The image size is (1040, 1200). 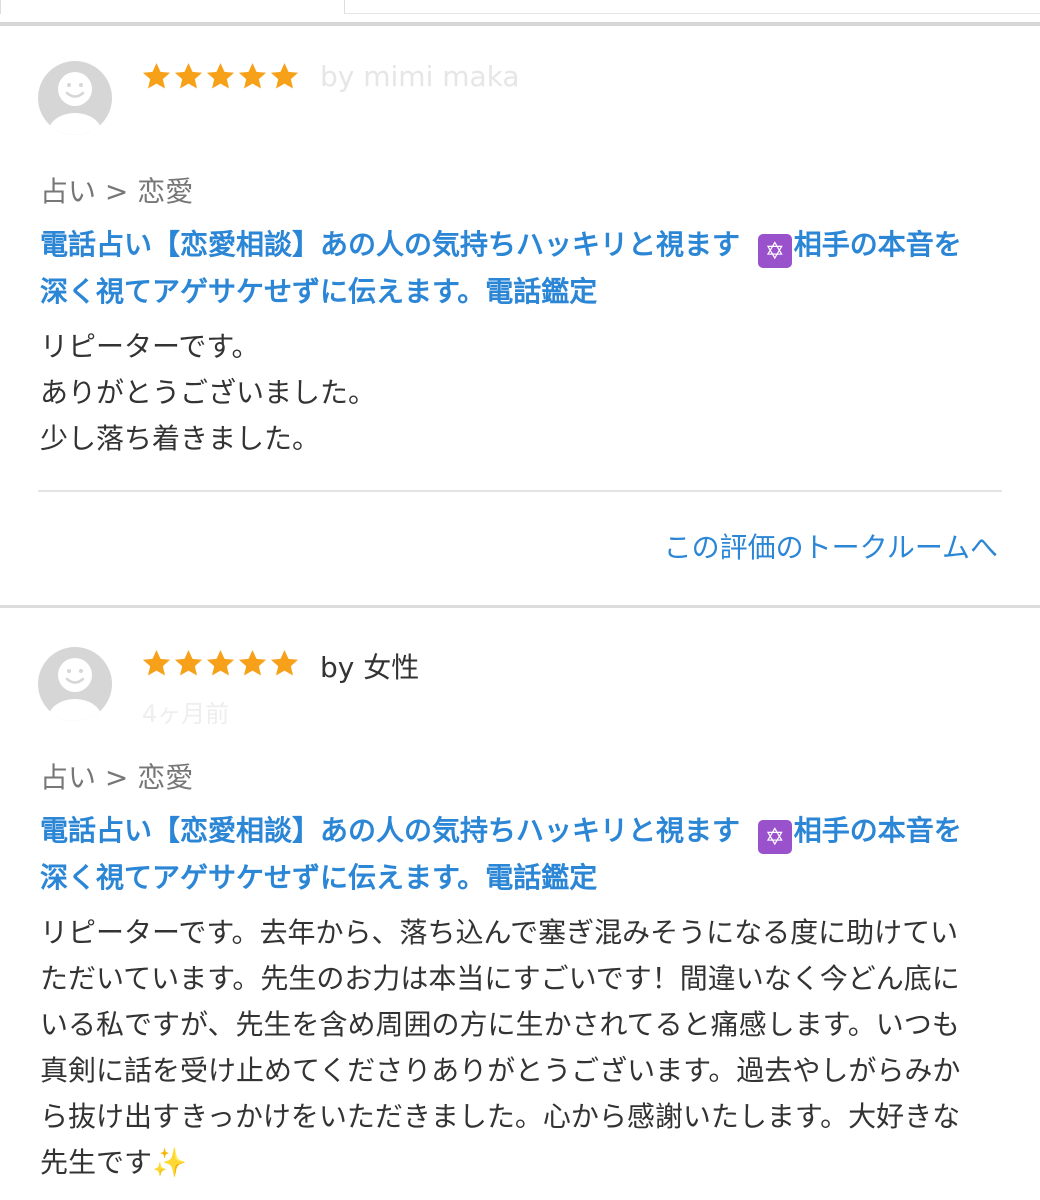 What do you see at coordinates (500, 1116) in the screenshot?
I see `review-text-line: ら抜け出すきっかけをいただきました。心から感謝いたします。大好きな` at bounding box center [500, 1116].